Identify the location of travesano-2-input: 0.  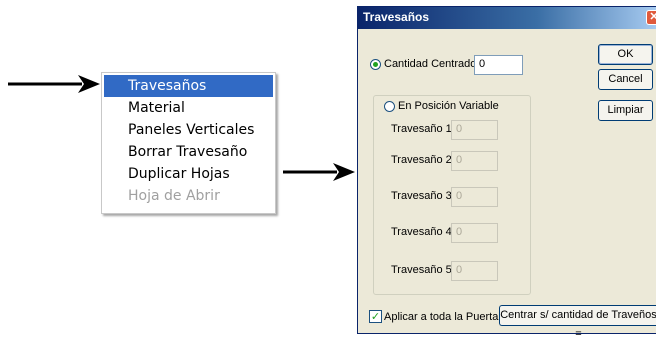
(474, 161).